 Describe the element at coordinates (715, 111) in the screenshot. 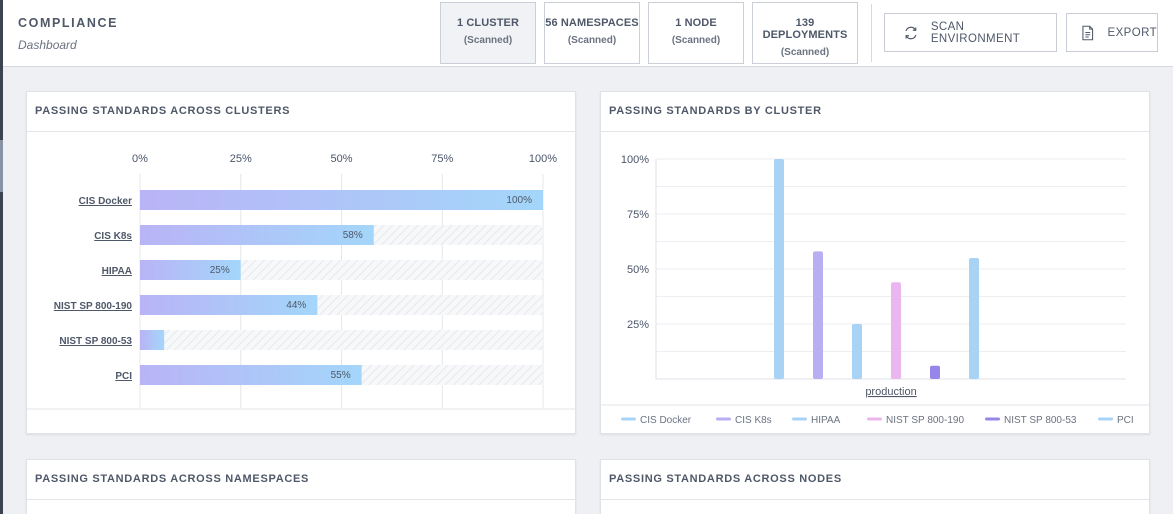

I see `card-by-cluster-title: PASSING STANDARDS BY CLUSTER` at that location.